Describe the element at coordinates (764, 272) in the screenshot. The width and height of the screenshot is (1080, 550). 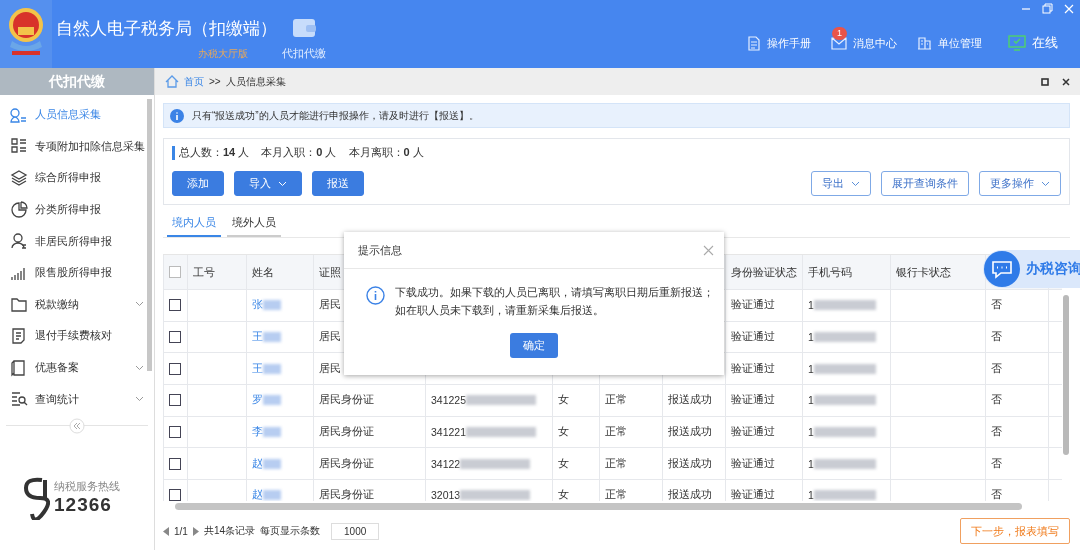
I see `column-header: 身份验证状态` at that location.